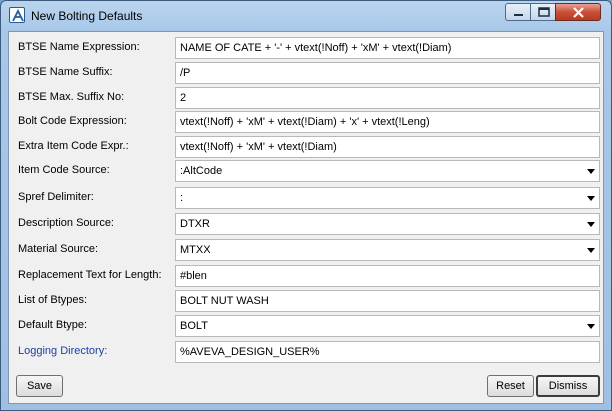 This screenshot has height=411, width=612. Describe the element at coordinates (387, 73) in the screenshot. I see `btse-name-suffix-input: /P` at that location.